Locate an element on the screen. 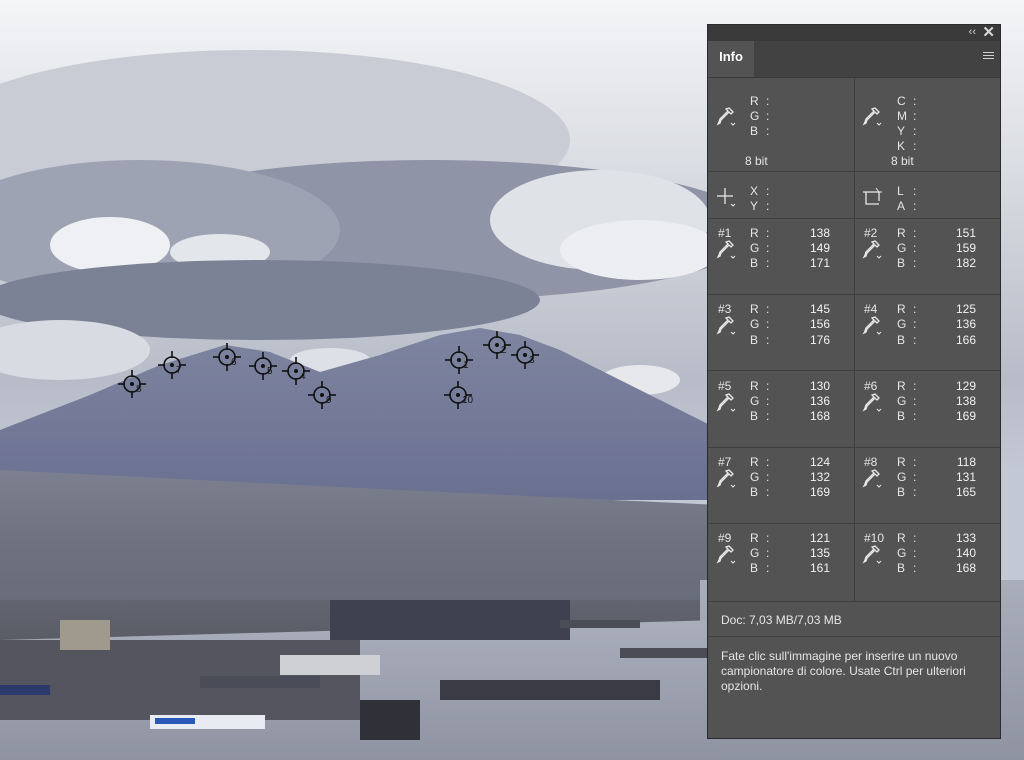  sampler-id: #1 is located at coordinates (725, 233).